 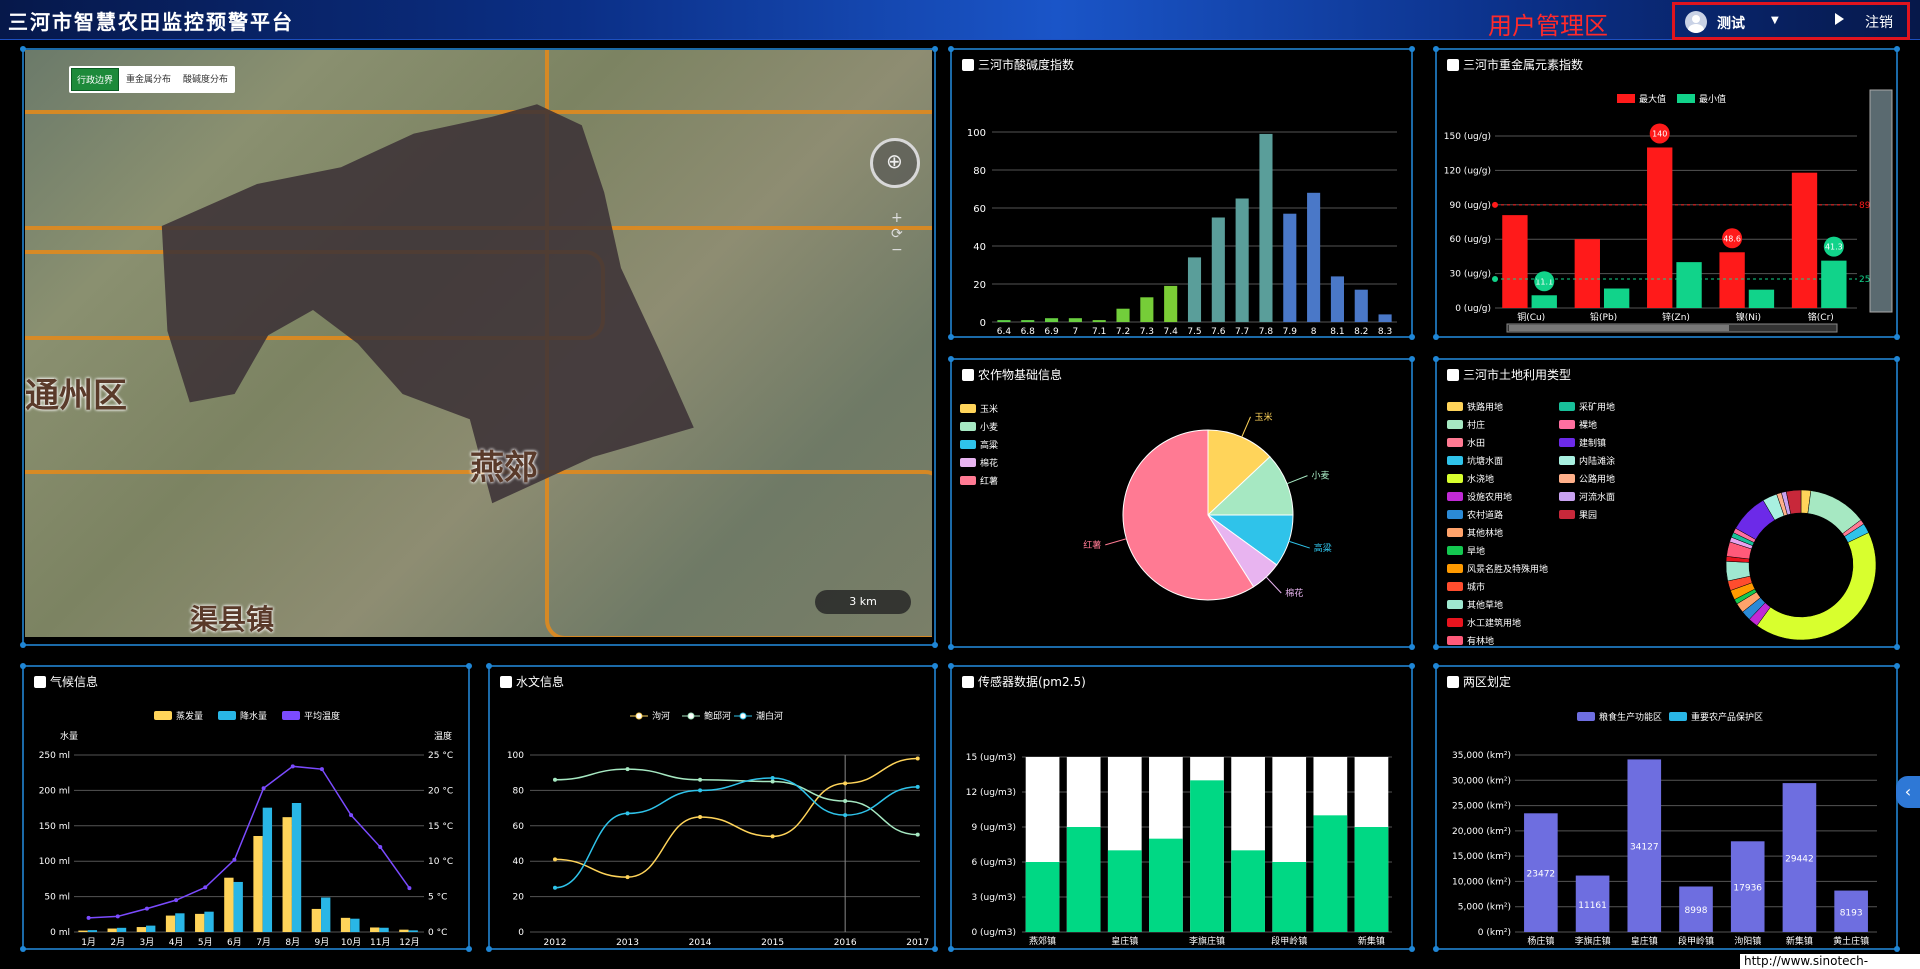 I want to click on x-tick-label: 11月, so click(x=380, y=942).